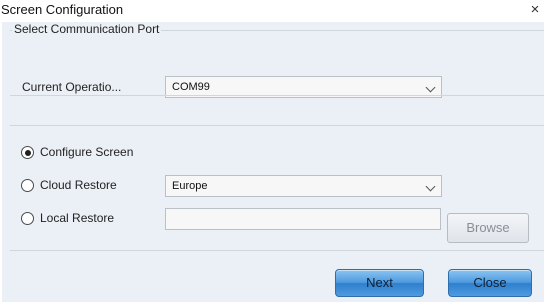 The height and width of the screenshot is (302, 544). What do you see at coordinates (191, 87) in the screenshot?
I see `port-select-value: COM99` at bounding box center [191, 87].